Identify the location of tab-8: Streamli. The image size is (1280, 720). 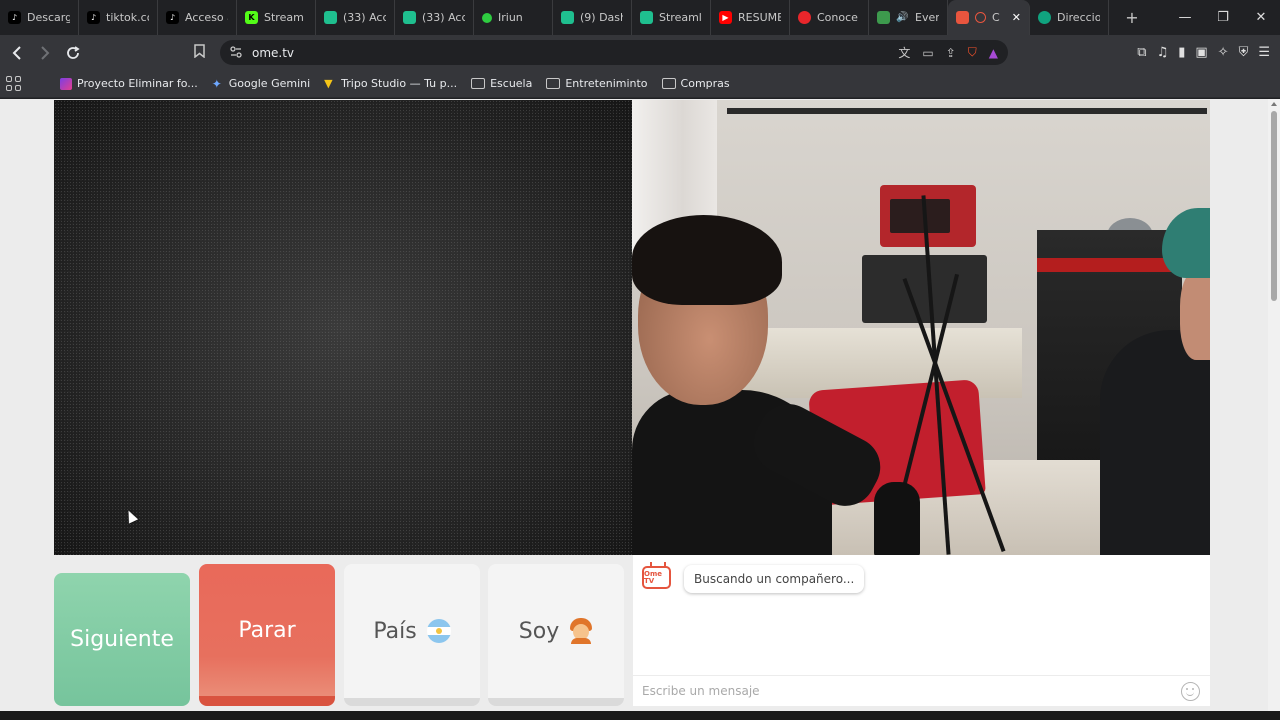
(671, 17).